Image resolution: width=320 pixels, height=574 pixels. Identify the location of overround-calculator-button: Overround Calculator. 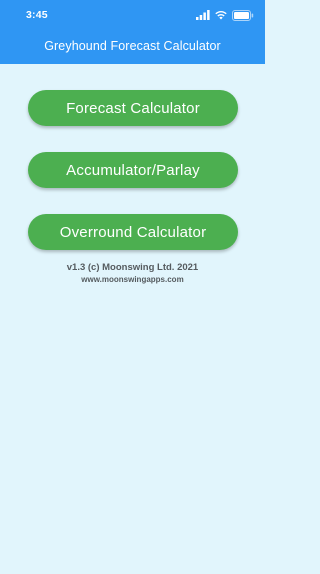
(133, 232).